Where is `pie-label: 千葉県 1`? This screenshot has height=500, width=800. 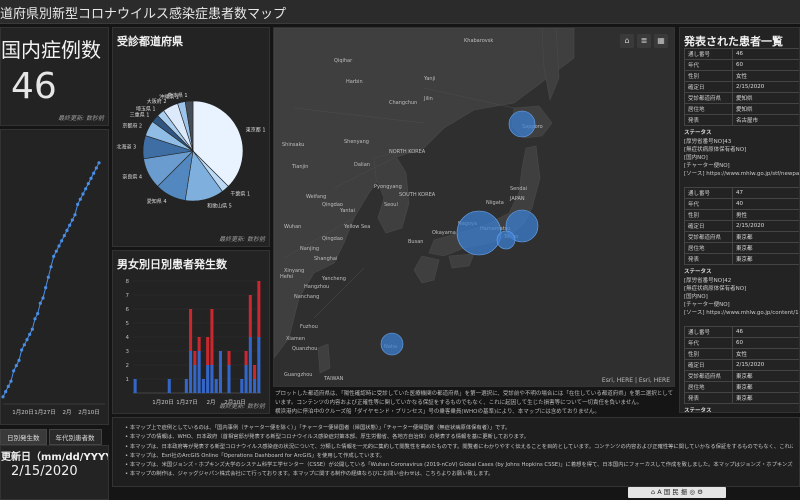 pie-label: 千葉県 1 is located at coordinates (240, 194).